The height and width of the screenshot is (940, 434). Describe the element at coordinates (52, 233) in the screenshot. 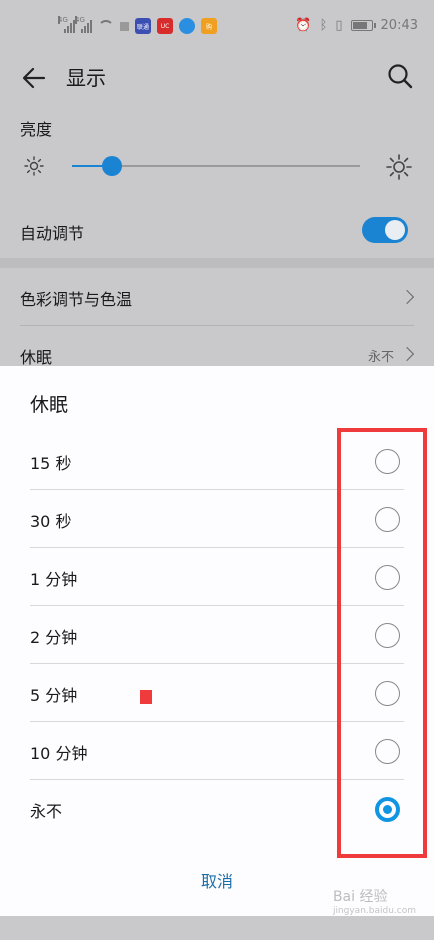

I see `auto-brightness-label: 自动调节` at that location.